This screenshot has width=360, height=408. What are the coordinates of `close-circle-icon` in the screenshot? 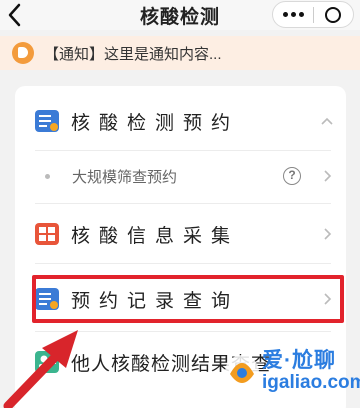 It's located at (333, 14).